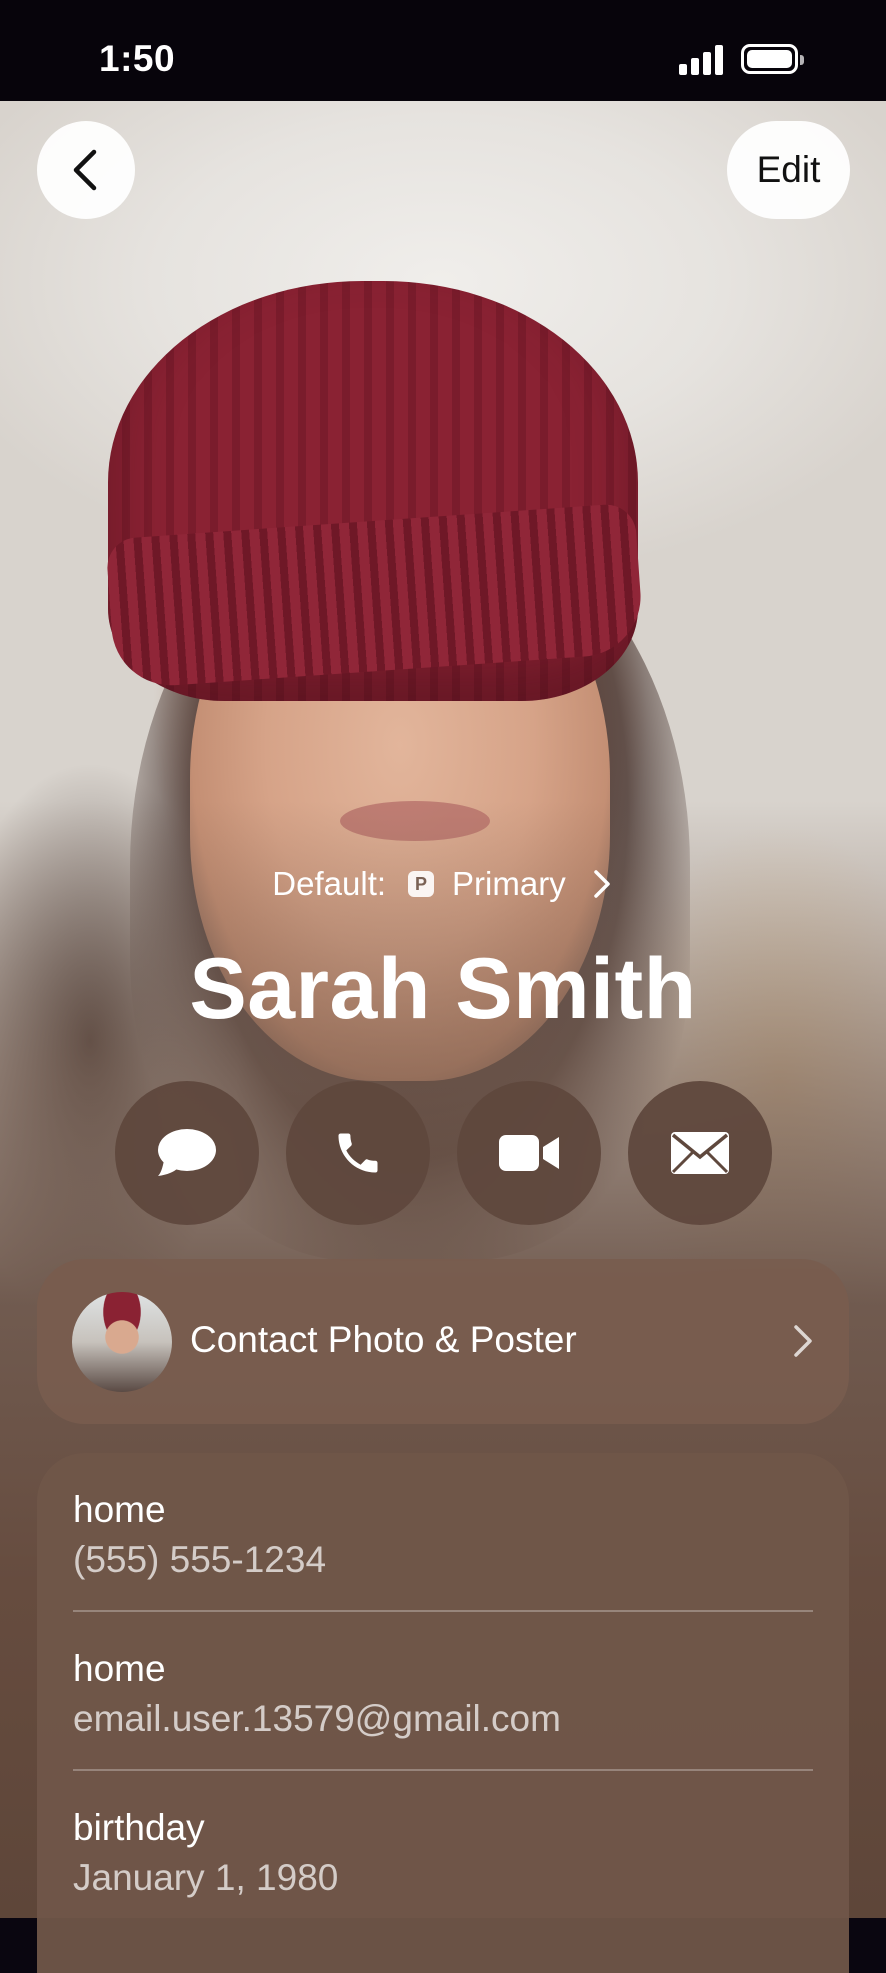  What do you see at coordinates (443, 1719) in the screenshot?
I see `email-value: email.user.13579@gmail.com` at bounding box center [443, 1719].